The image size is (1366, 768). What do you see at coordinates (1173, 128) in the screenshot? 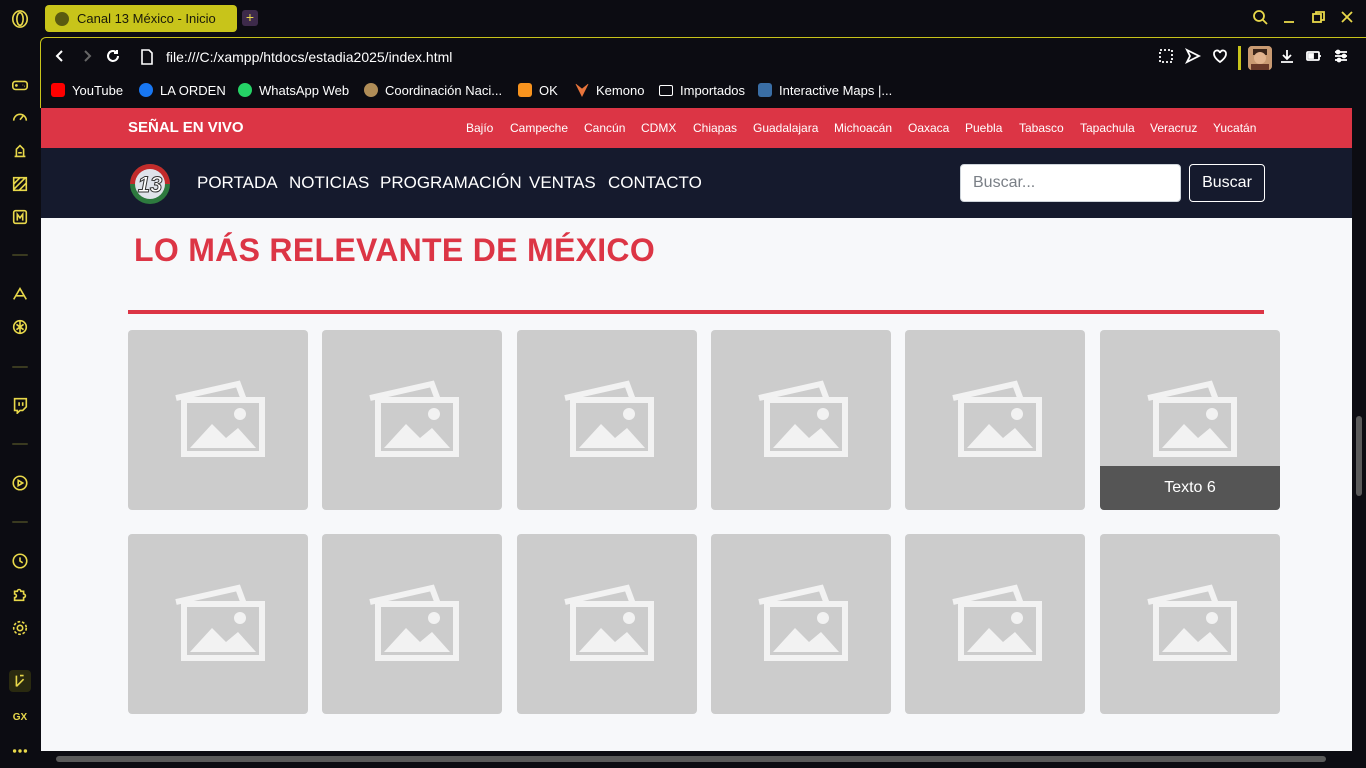
I see `city-link: Veracruz` at bounding box center [1173, 128].